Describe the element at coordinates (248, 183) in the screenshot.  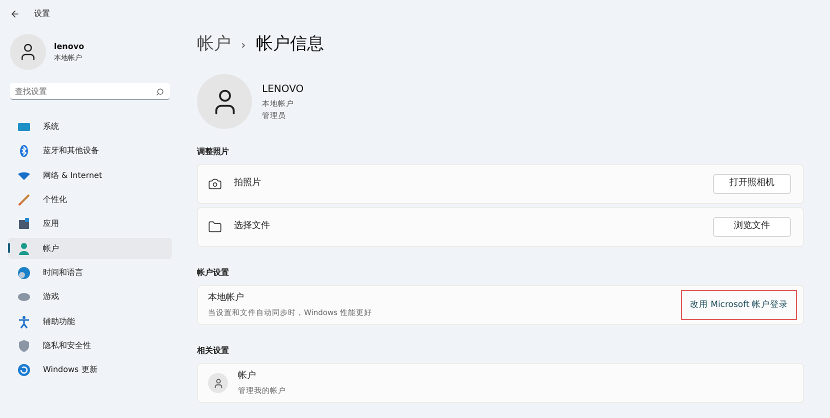
I see `setting-label: 拍照片` at that location.